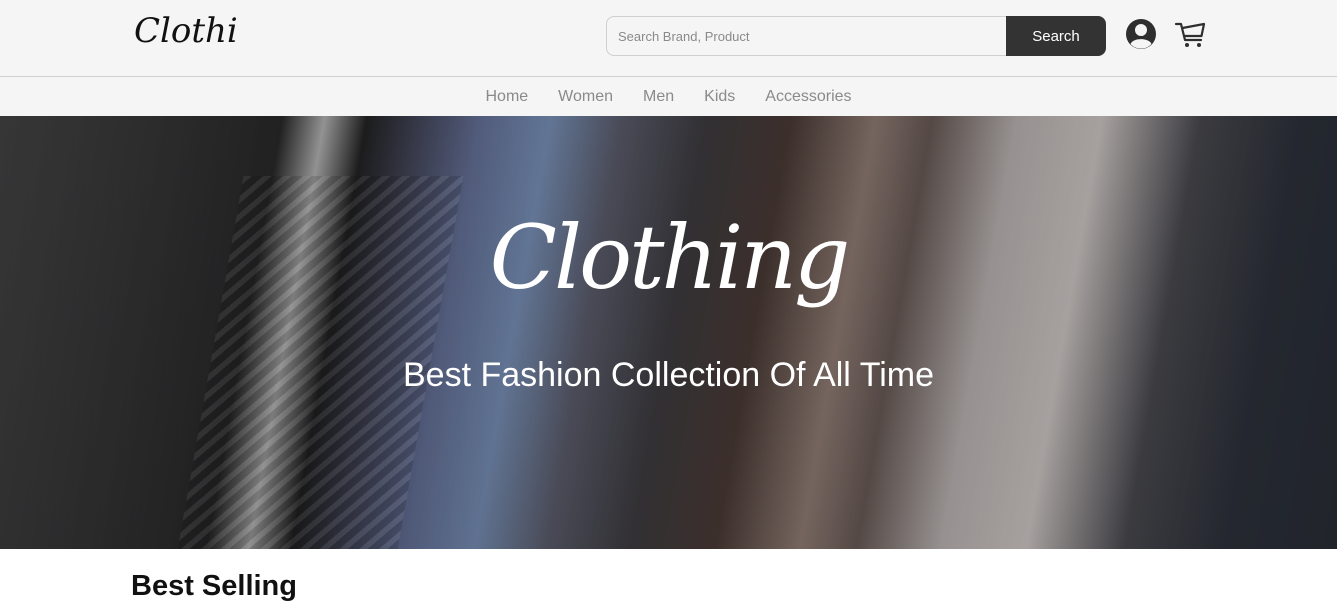 This screenshot has width=1337, height=615. I want to click on search-button: Search, so click(1056, 36).